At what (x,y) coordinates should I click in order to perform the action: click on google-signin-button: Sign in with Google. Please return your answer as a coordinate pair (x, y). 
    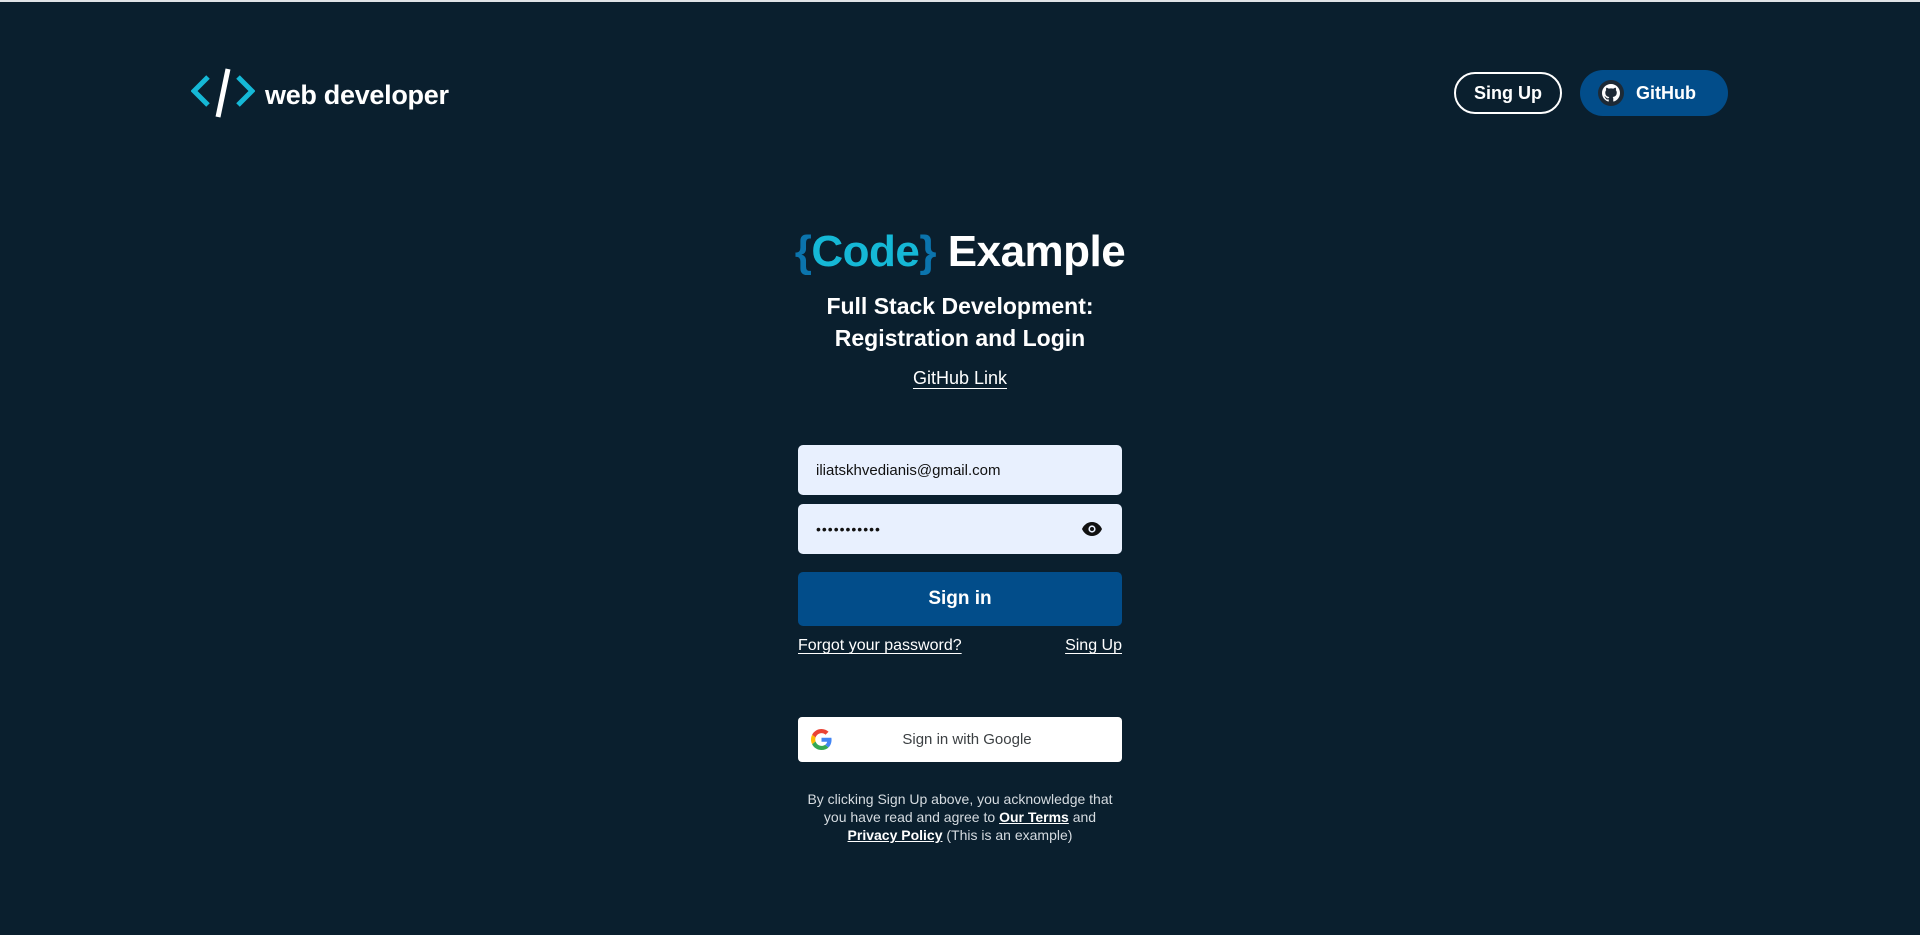
    Looking at the image, I should click on (960, 739).